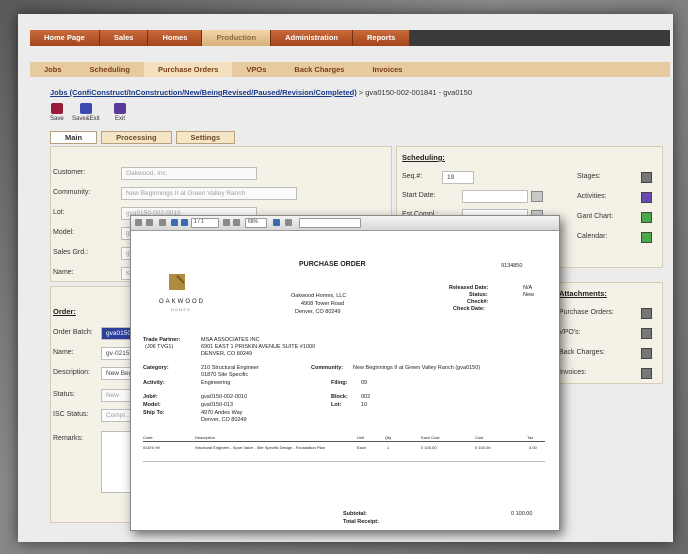  What do you see at coordinates (646, 373) in the screenshot?
I see `invoices-icon` at bounding box center [646, 373].